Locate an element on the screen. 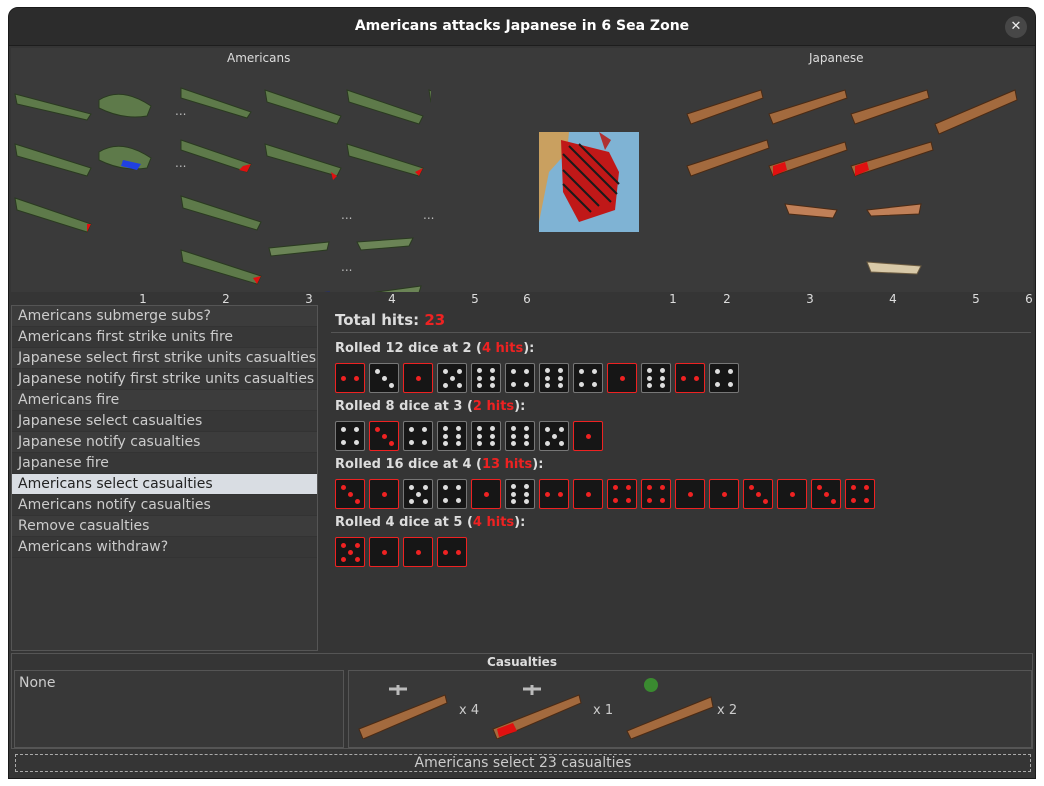 This screenshot has width=1044, height=786. dice-roll-label: Rolled 12 dice at 2 (4 hits): is located at coordinates (537, 351).